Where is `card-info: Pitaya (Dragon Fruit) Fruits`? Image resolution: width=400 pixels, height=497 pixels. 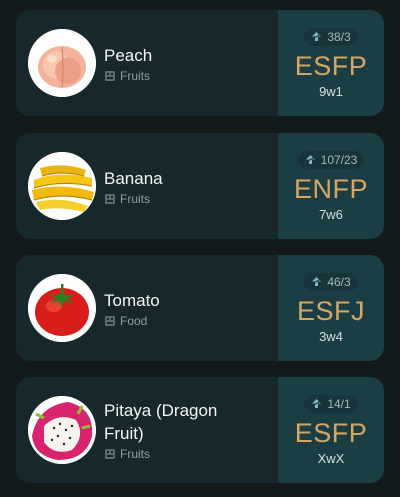
card-info: Pitaya (Dragon Fruit) Fruits is located at coordinates (179, 430).